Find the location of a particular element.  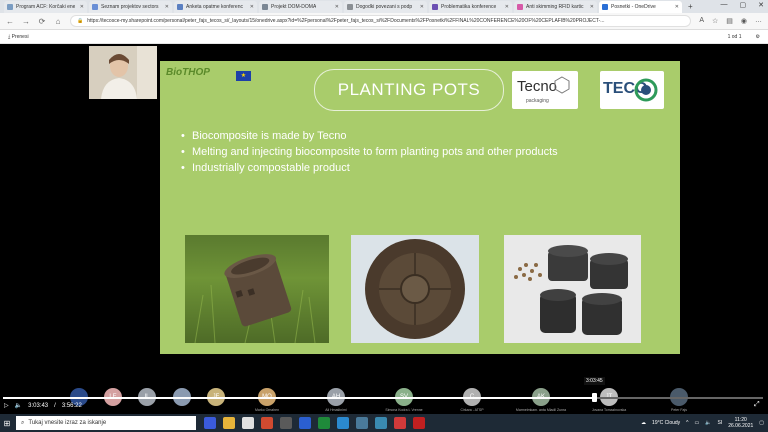

weather-text: 19°C Cloudy is located at coordinates (666, 423).